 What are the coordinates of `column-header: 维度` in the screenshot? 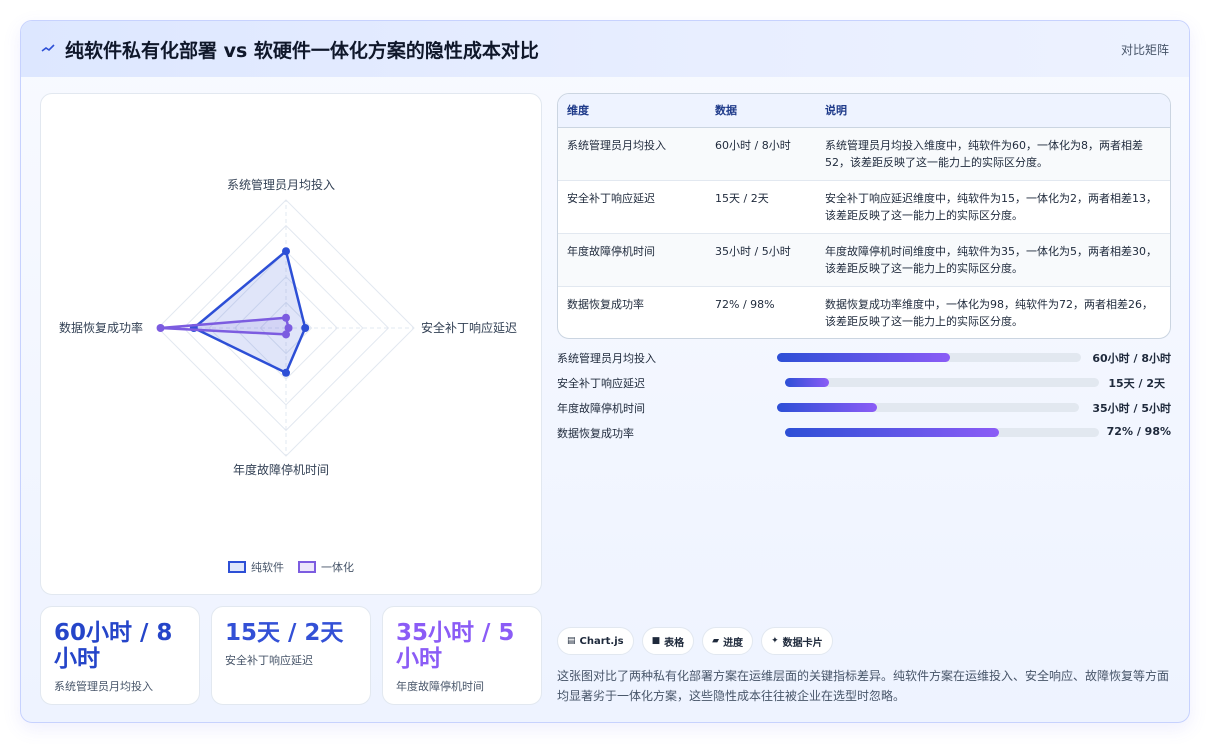 It's located at (632, 111).